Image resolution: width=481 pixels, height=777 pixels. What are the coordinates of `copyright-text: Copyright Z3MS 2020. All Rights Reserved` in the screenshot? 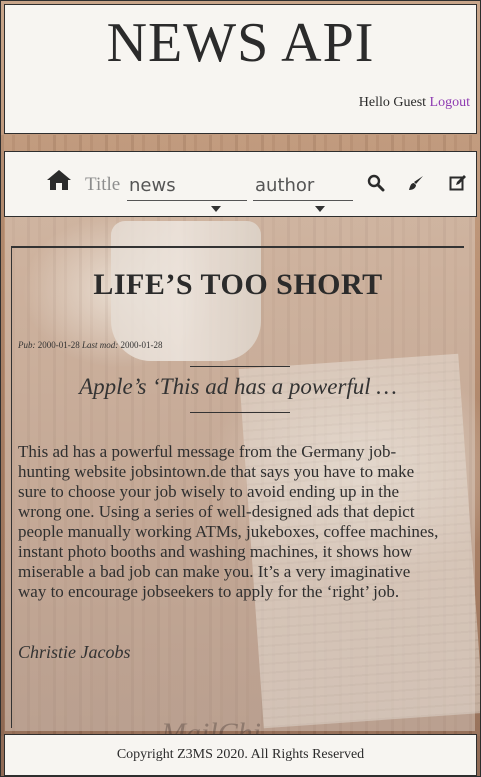 It's located at (240, 754).